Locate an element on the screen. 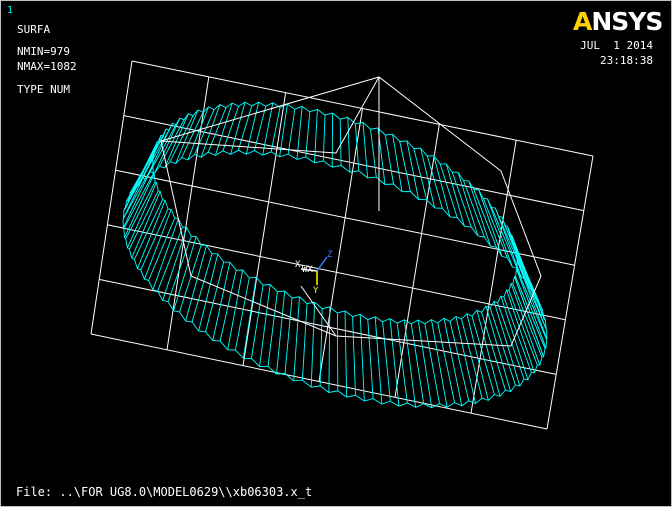 Image resolution: width=672 pixels, height=507 pixels. plot-time: 23:18:38 is located at coordinates (626, 60).